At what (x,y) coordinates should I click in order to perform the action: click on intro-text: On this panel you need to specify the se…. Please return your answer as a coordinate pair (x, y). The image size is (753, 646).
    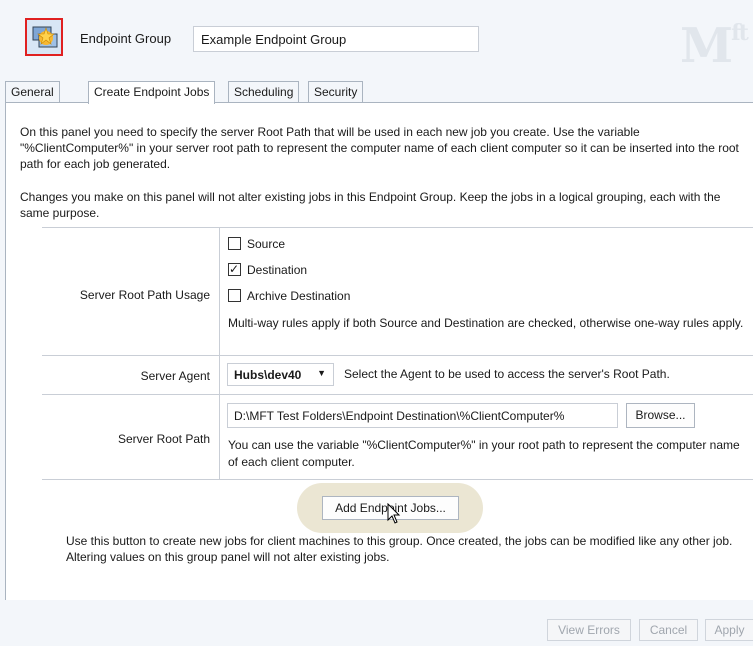
    Looking at the image, I should click on (379, 148).